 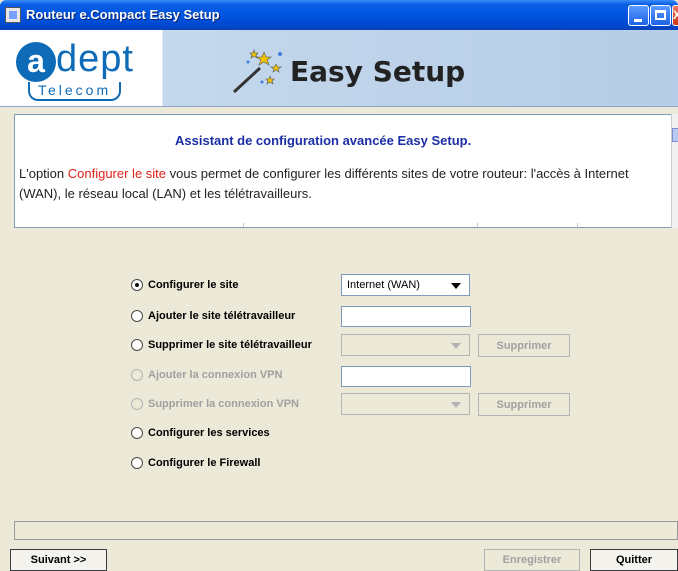 I want to click on scrollbar-thumb, so click(x=675, y=135).